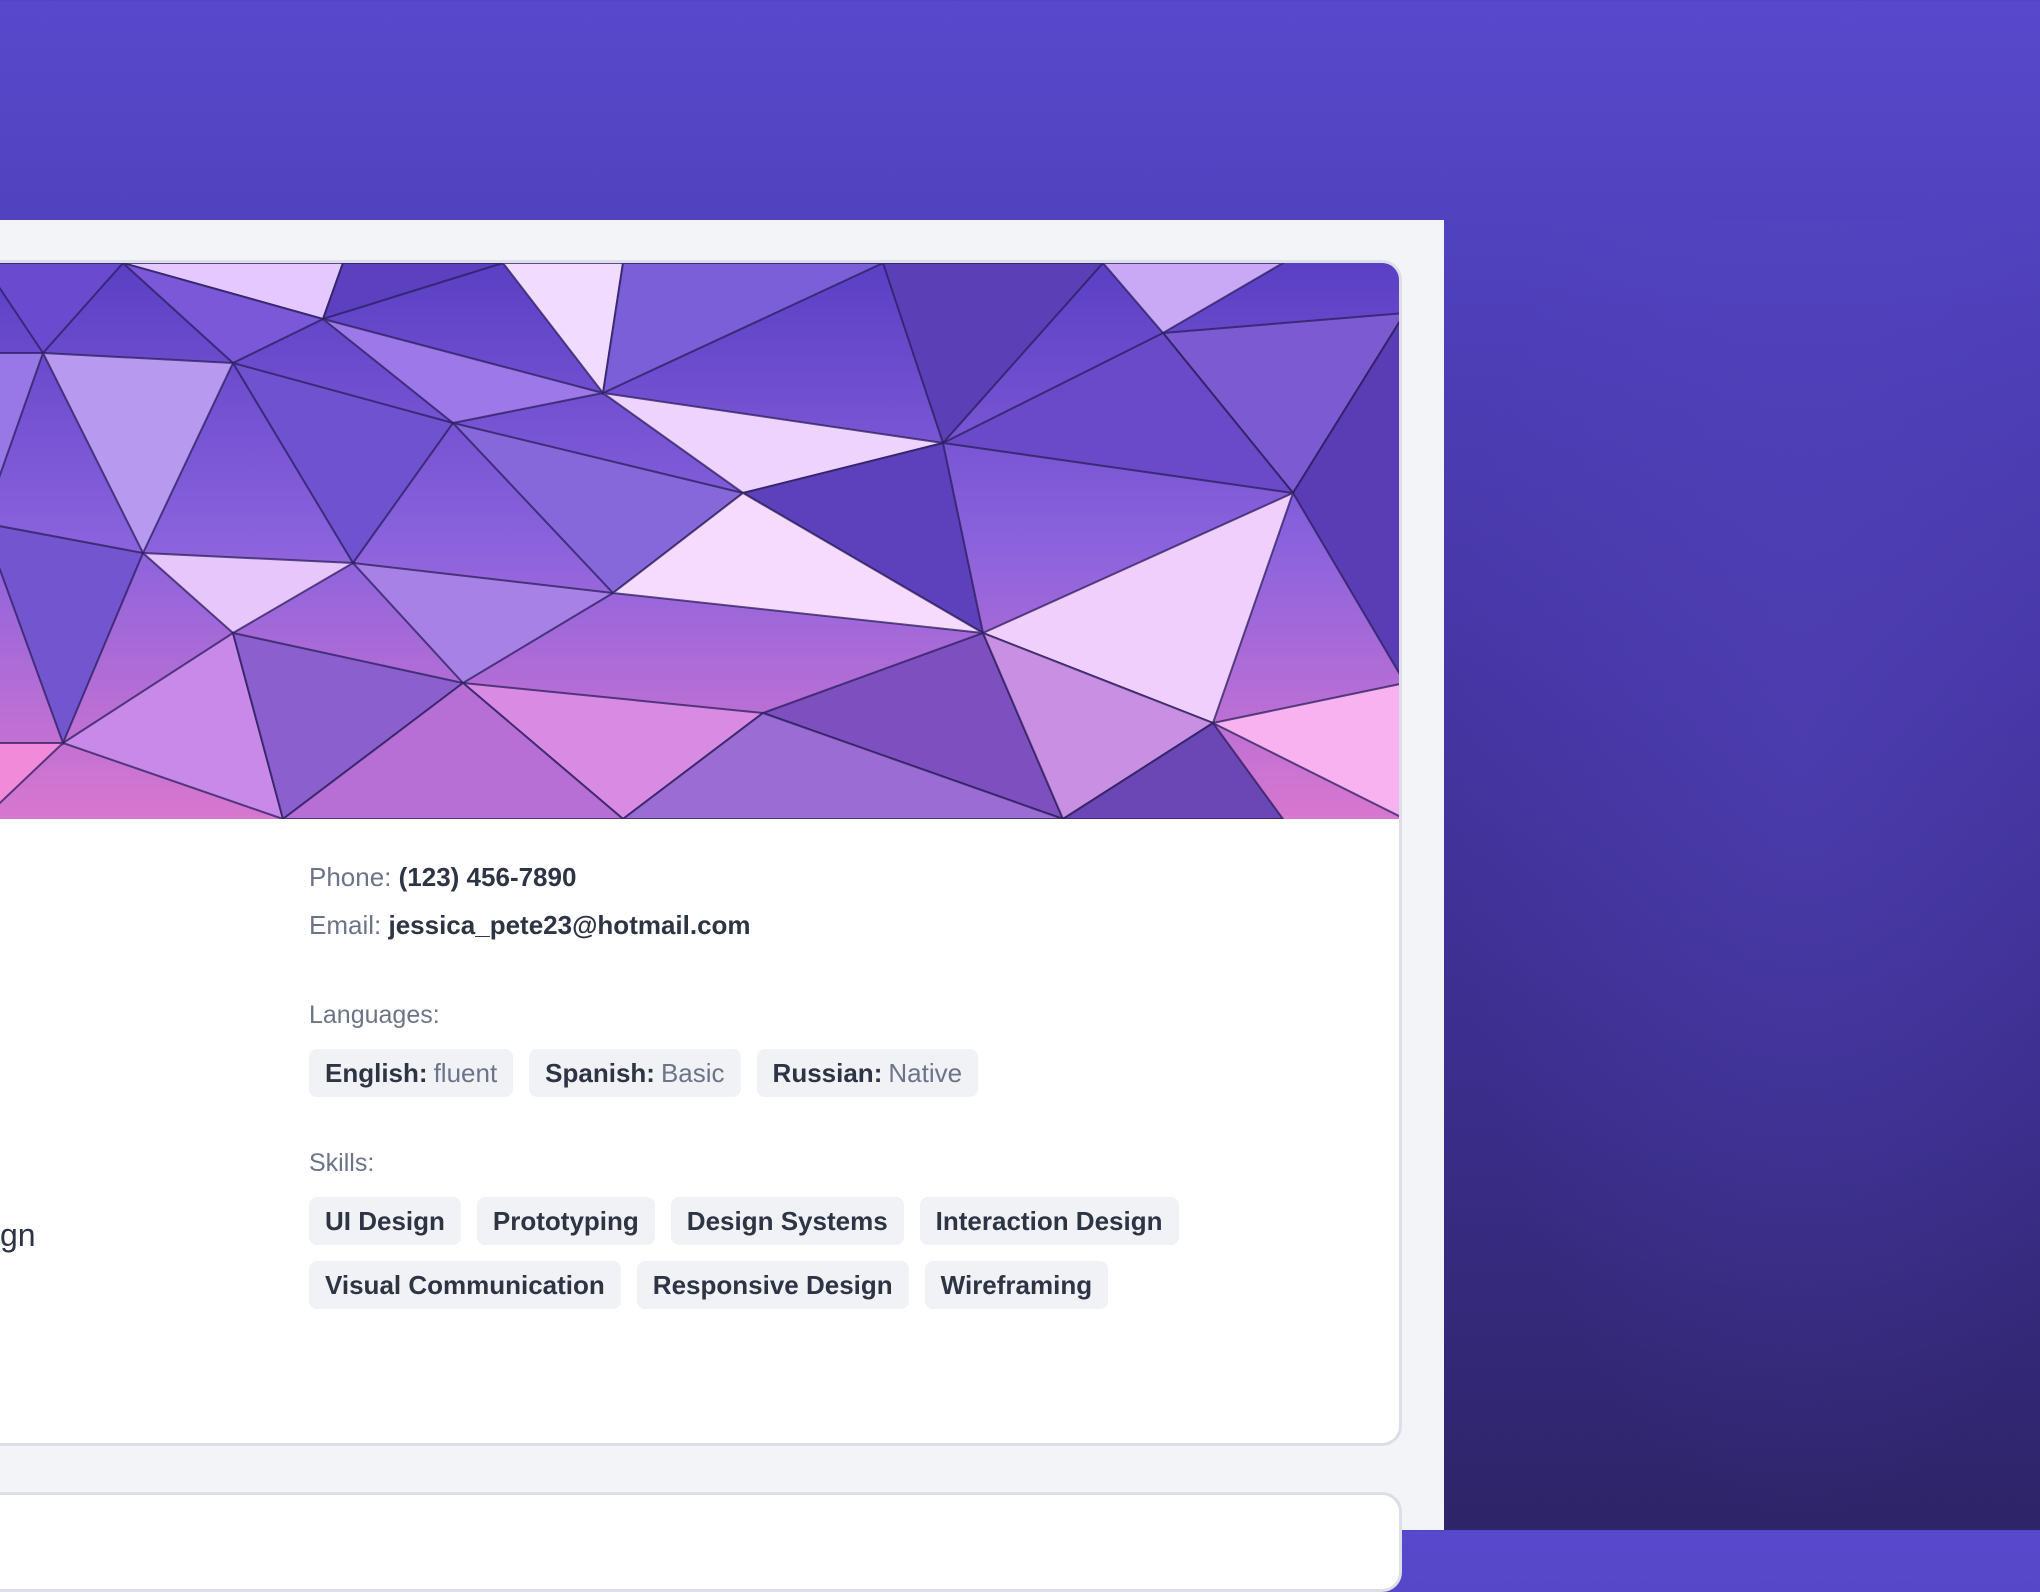 Image resolution: width=2040 pixels, height=1592 pixels. I want to click on skill-chip: Visual Communication, so click(465, 1285).